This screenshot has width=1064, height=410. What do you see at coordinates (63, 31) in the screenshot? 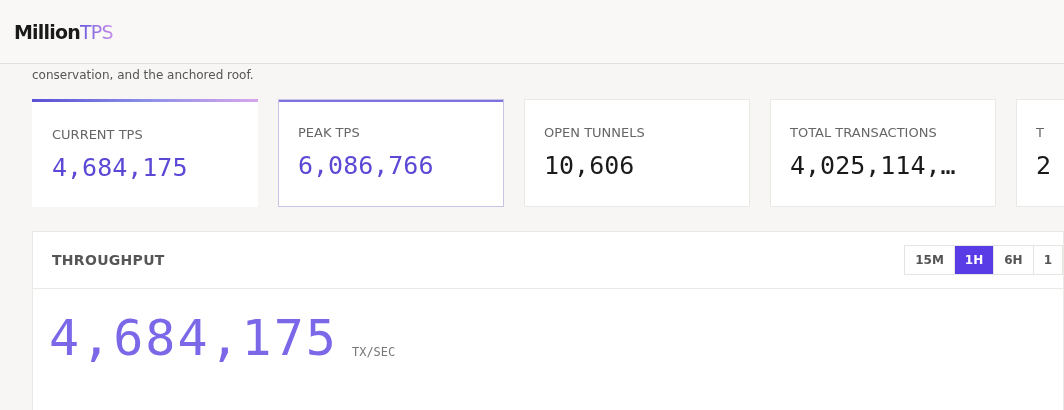
I see `app-logo: MillionTPS` at bounding box center [63, 31].